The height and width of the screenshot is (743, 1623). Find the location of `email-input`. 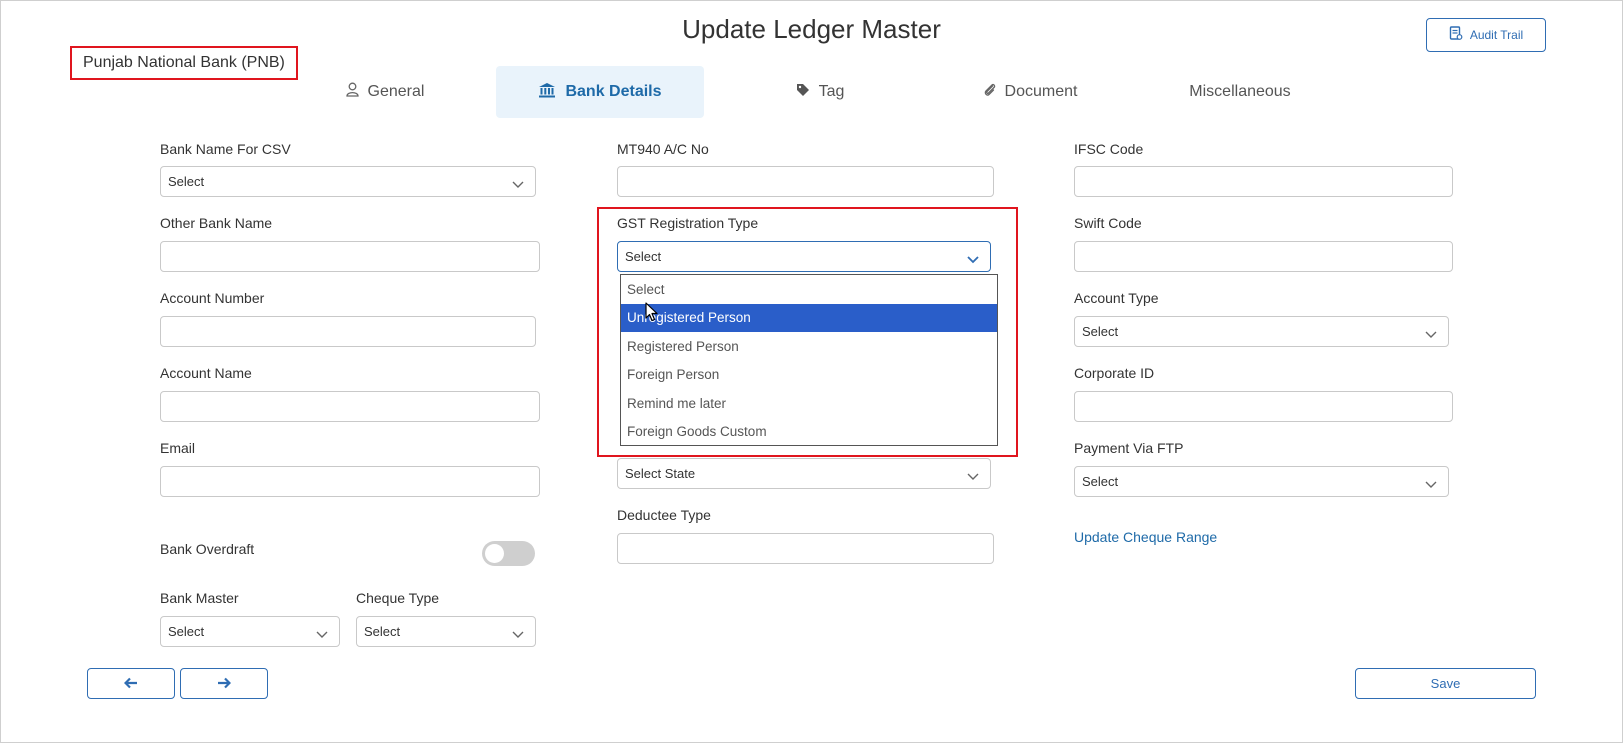

email-input is located at coordinates (350, 481).